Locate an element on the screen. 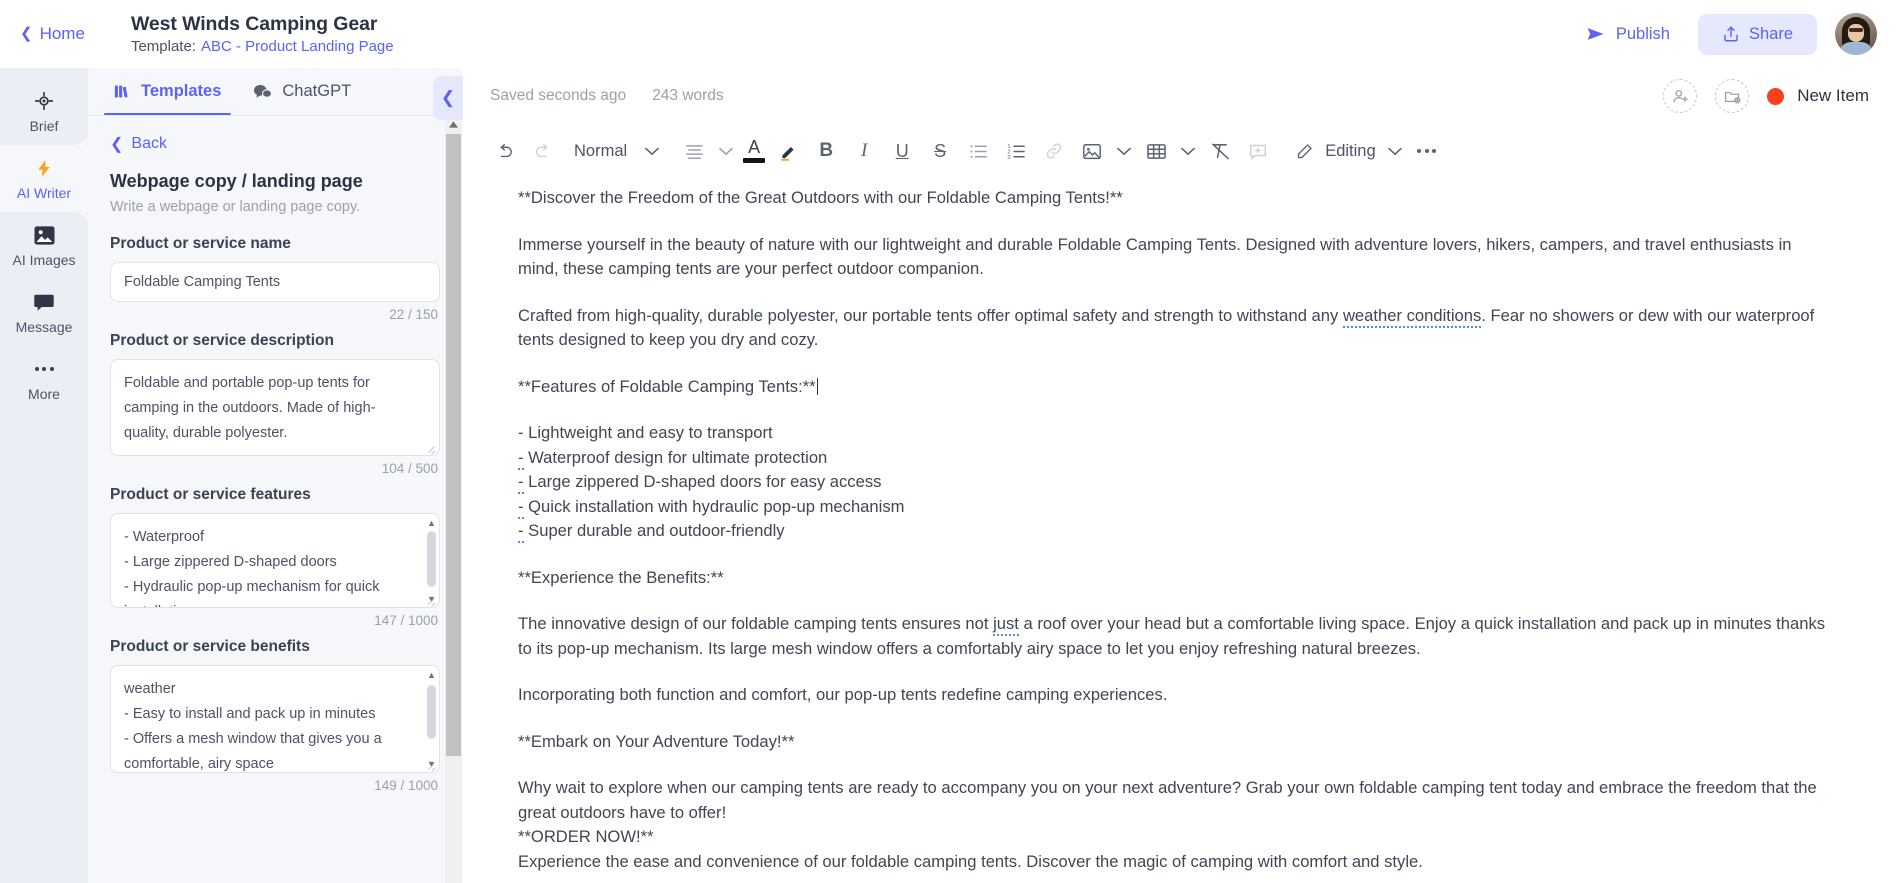 The image size is (1899, 883). doc-paragraph: **Experience the Benefits:** is located at coordinates (1172, 578).